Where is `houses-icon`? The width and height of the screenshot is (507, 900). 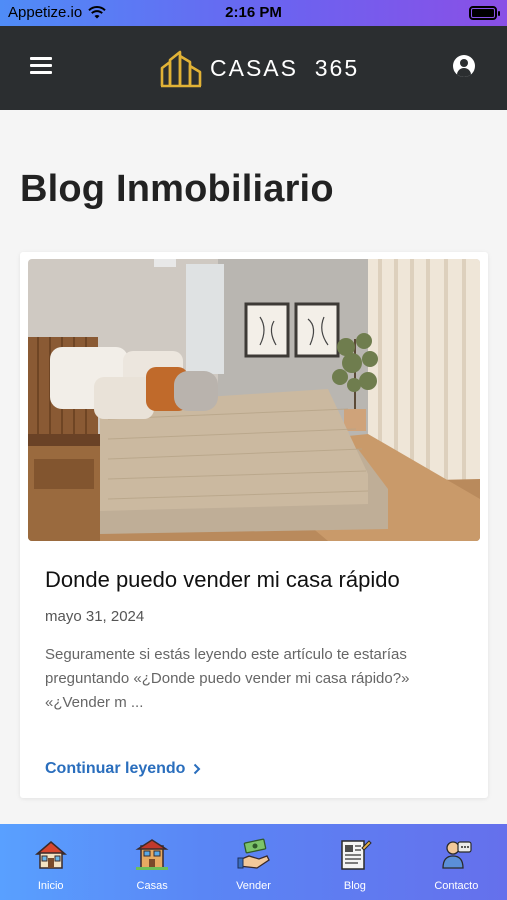 houses-icon is located at coordinates (152, 854).